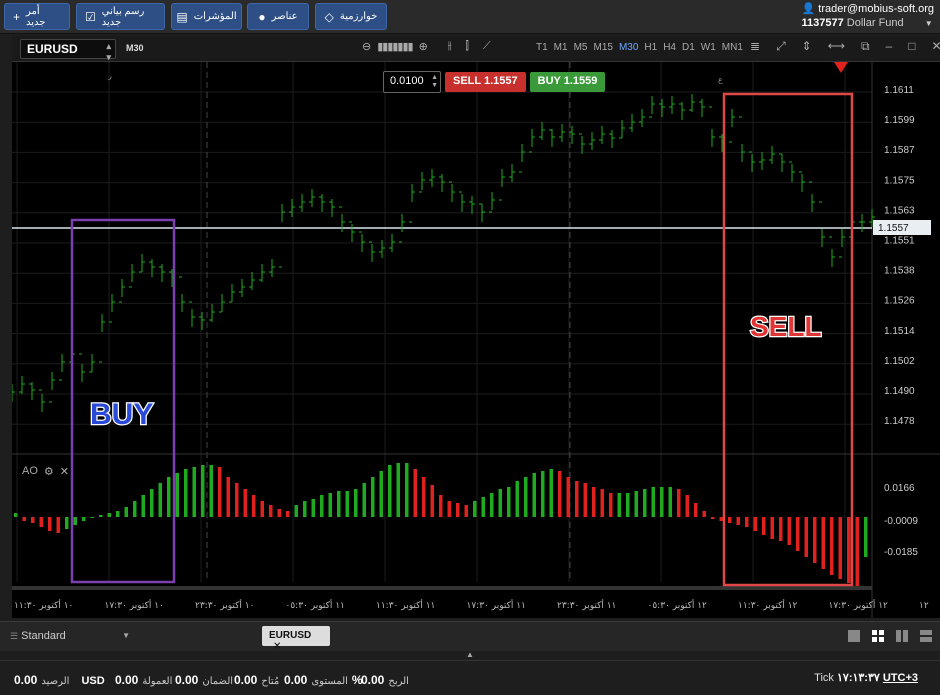  Describe the element at coordinates (182, 16) in the screenshot. I see `bars-icon: ▤` at that location.